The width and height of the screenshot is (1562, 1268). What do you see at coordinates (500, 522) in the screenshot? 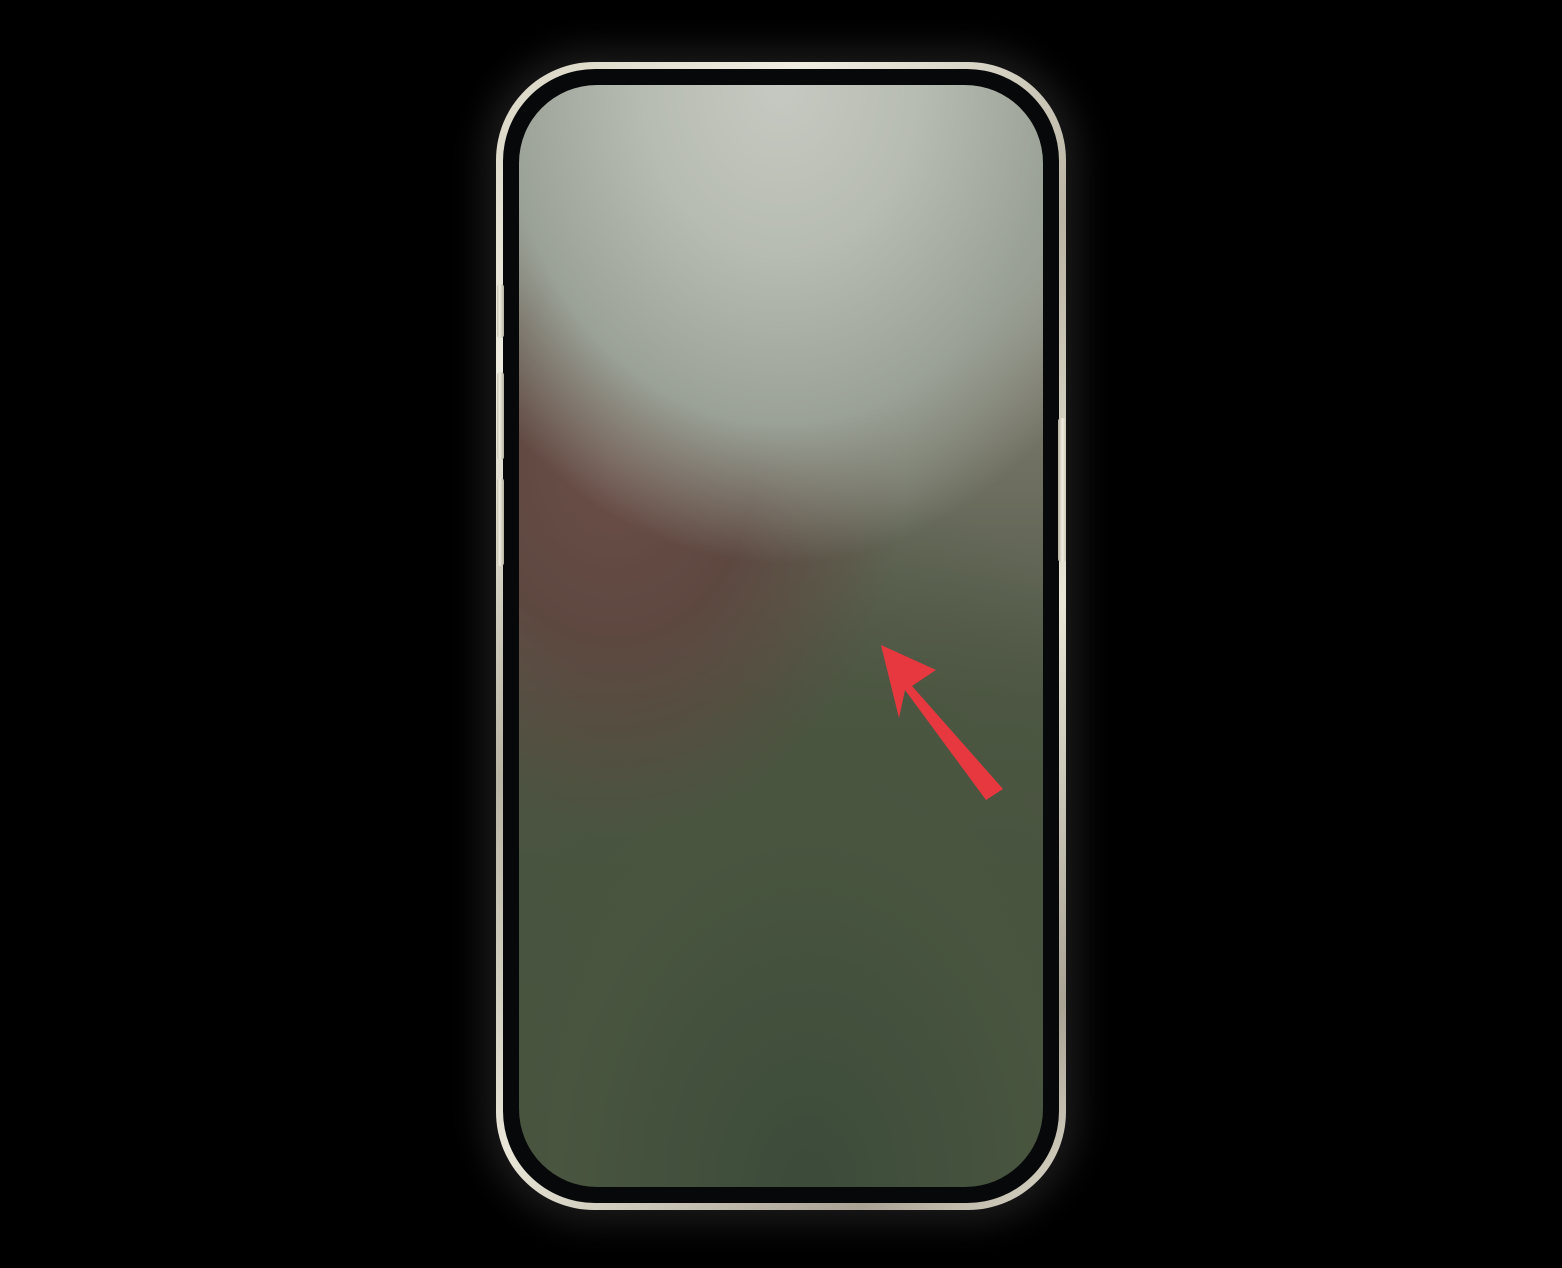
I see `volume-down-button` at bounding box center [500, 522].